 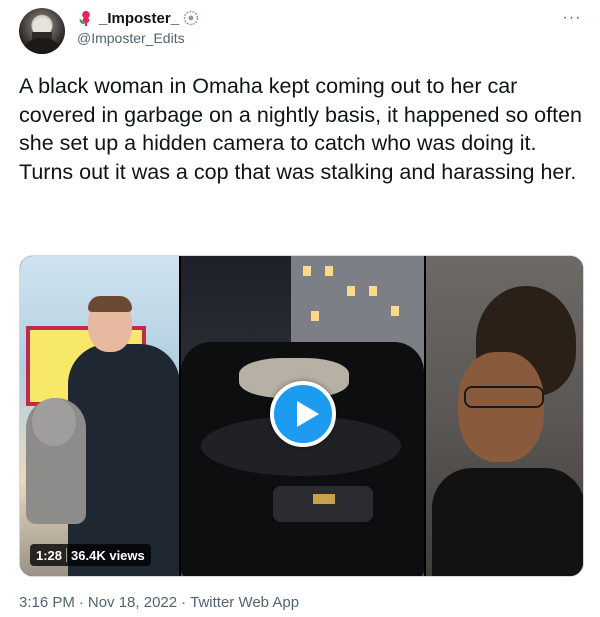 What do you see at coordinates (324, 499) in the screenshot?
I see `car-emblem` at bounding box center [324, 499].